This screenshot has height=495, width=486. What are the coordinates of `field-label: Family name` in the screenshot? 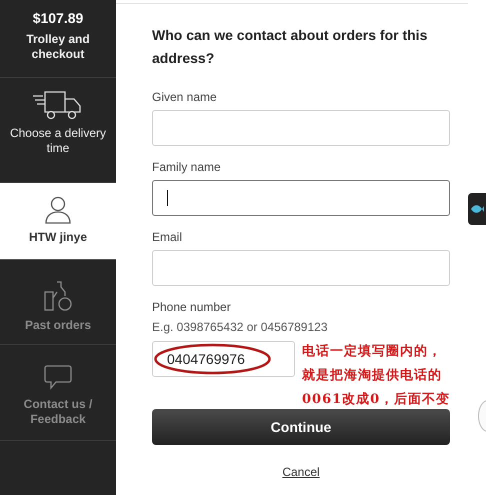 It's located at (187, 167).